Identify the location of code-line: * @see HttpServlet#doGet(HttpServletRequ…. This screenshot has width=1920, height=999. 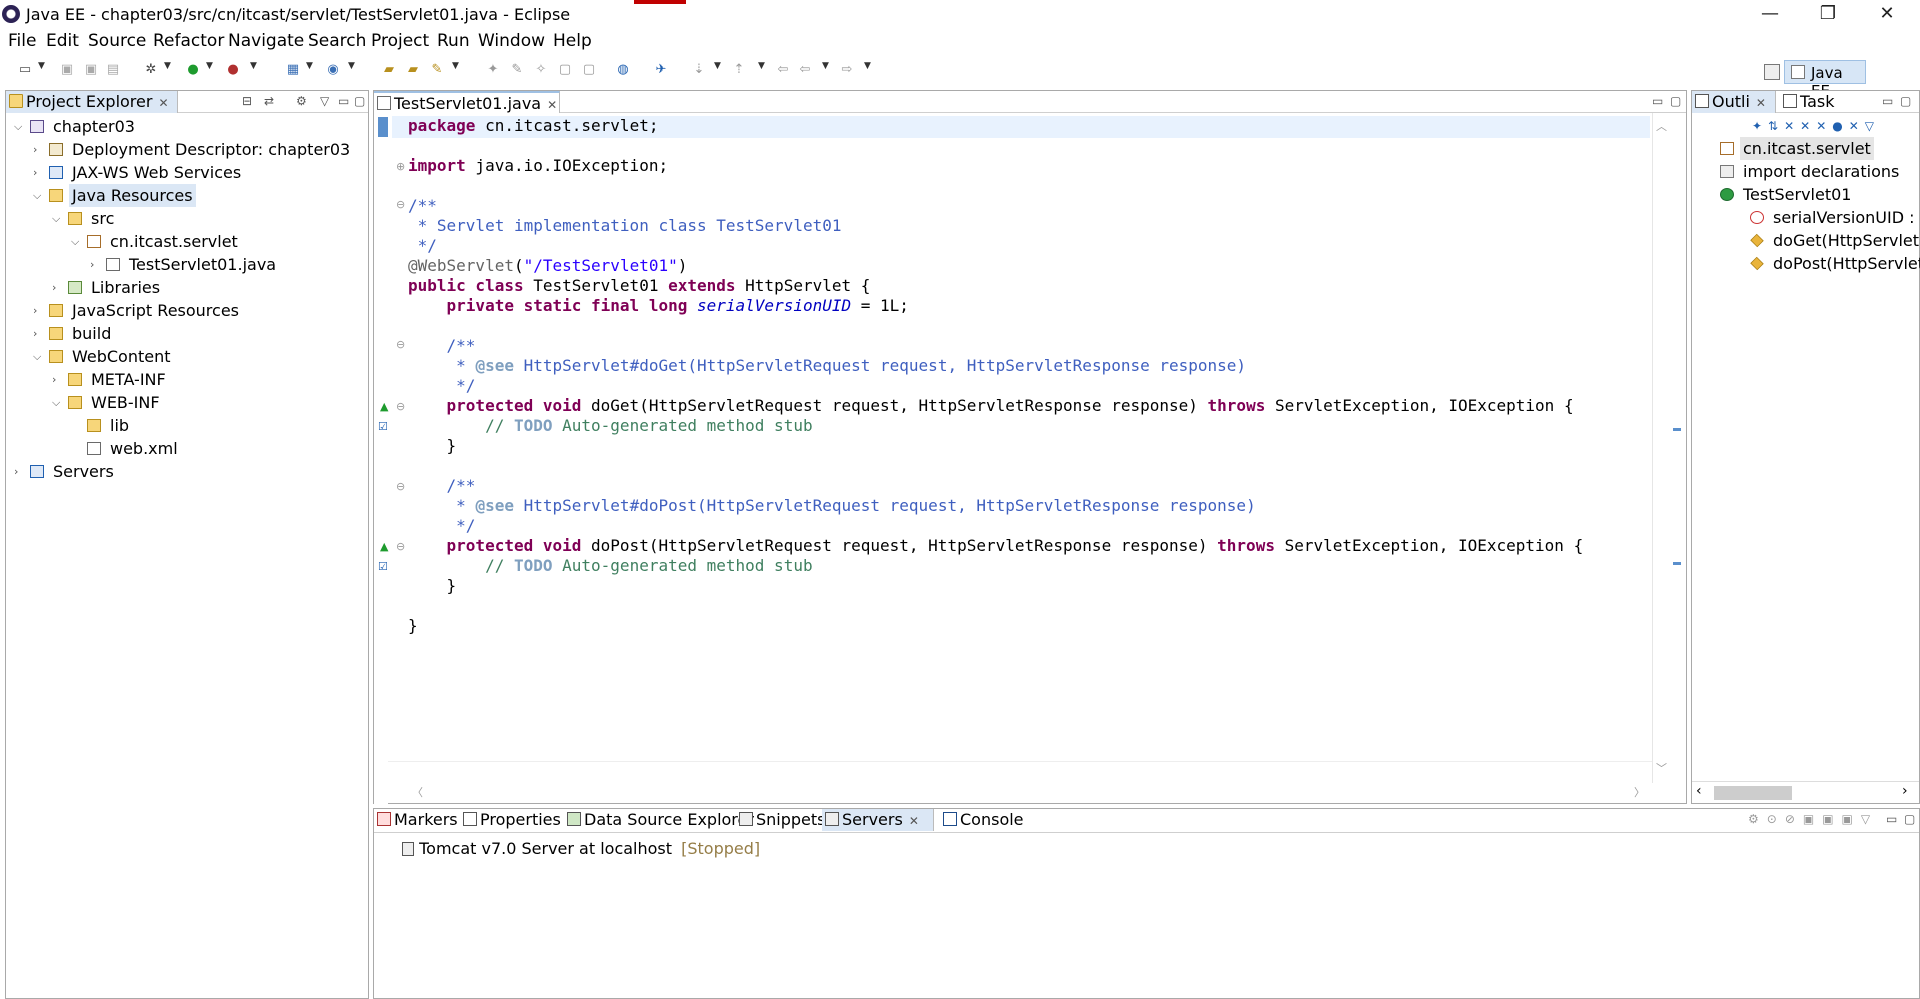
(827, 366).